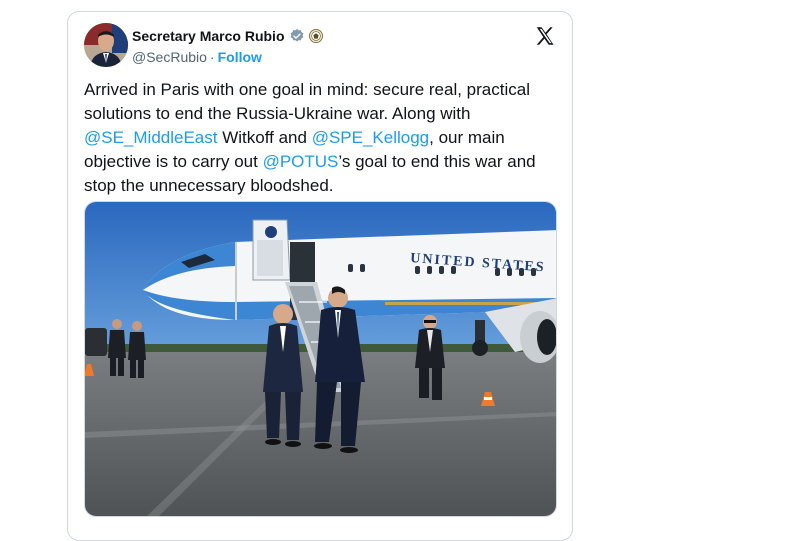 The height and width of the screenshot is (541, 800). Describe the element at coordinates (169, 57) in the screenshot. I see `author-handle: @SecRubio` at that location.